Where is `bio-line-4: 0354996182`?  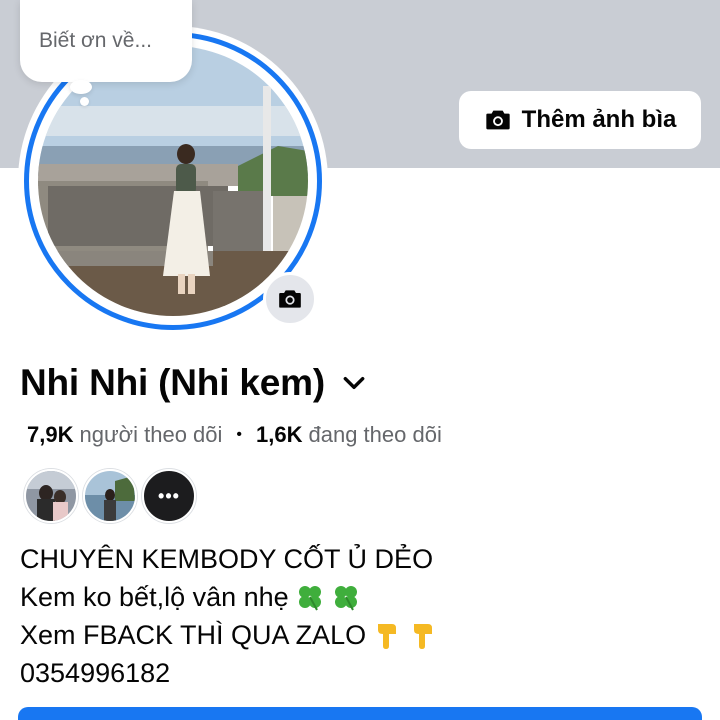 bio-line-4: 0354996182 is located at coordinates (95, 673).